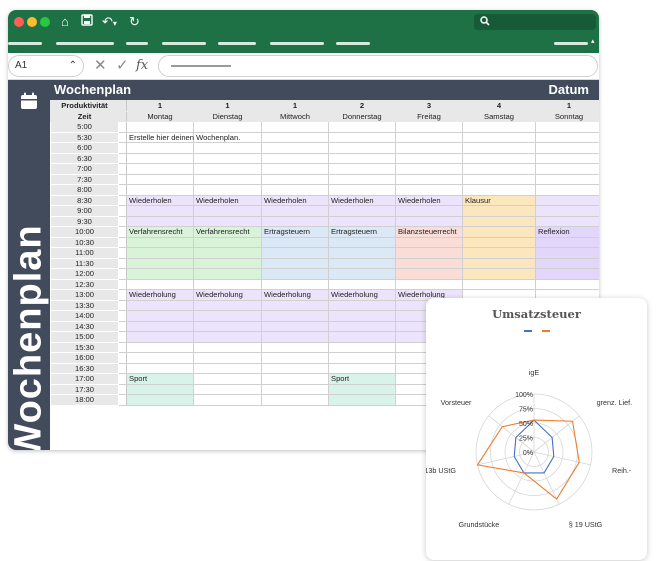 The image size is (657, 561). I want to click on enter-icon: ✓, so click(122, 66).